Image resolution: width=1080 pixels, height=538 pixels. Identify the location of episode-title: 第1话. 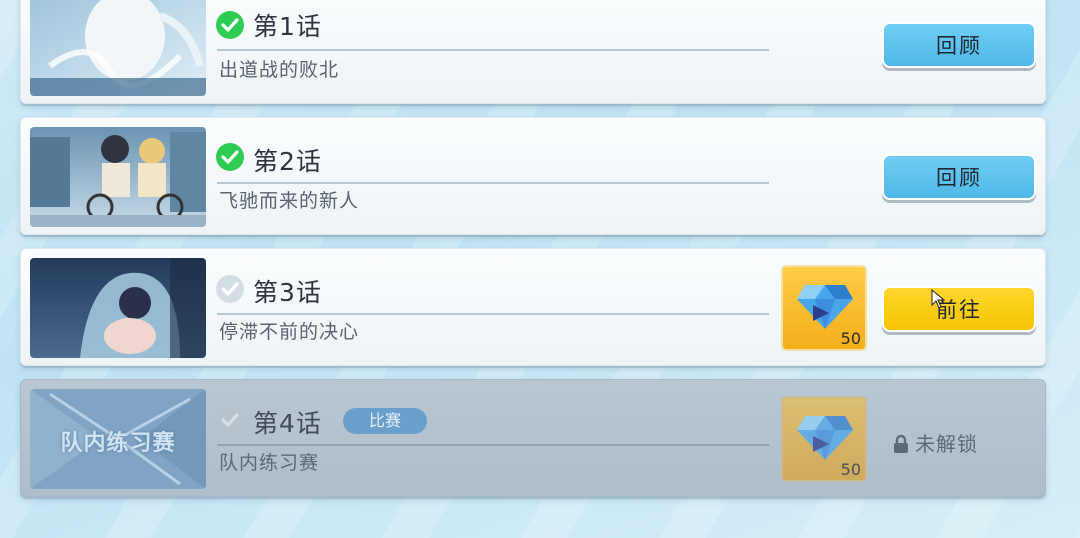
(287, 26).